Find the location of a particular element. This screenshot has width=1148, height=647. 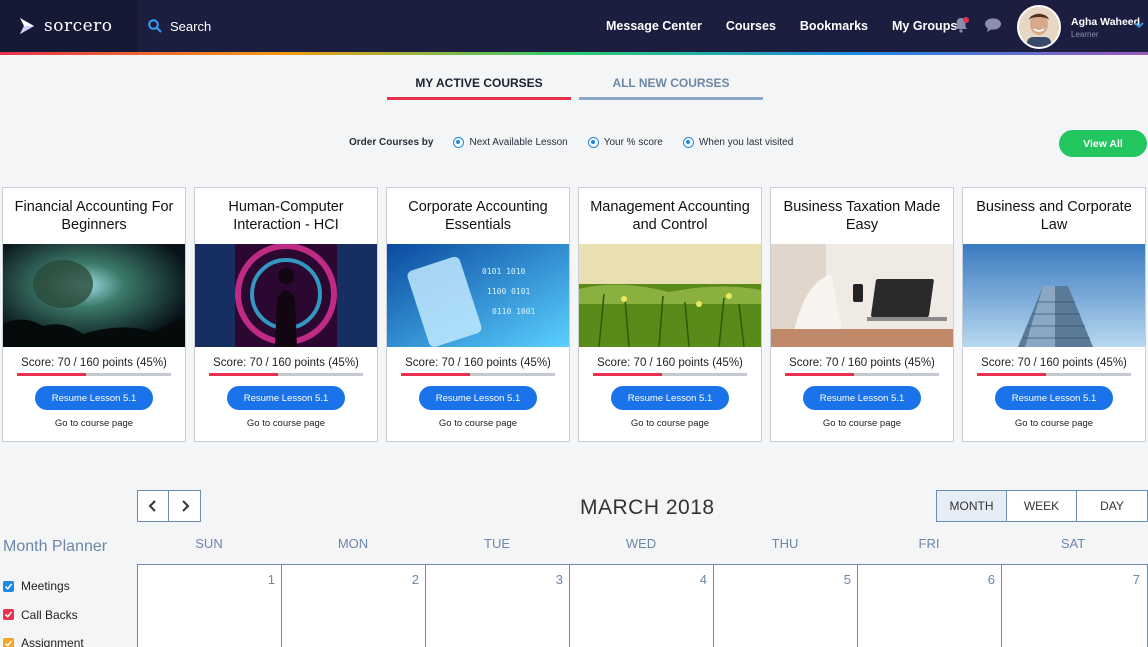

view-month-button: MONTH is located at coordinates (972, 506).